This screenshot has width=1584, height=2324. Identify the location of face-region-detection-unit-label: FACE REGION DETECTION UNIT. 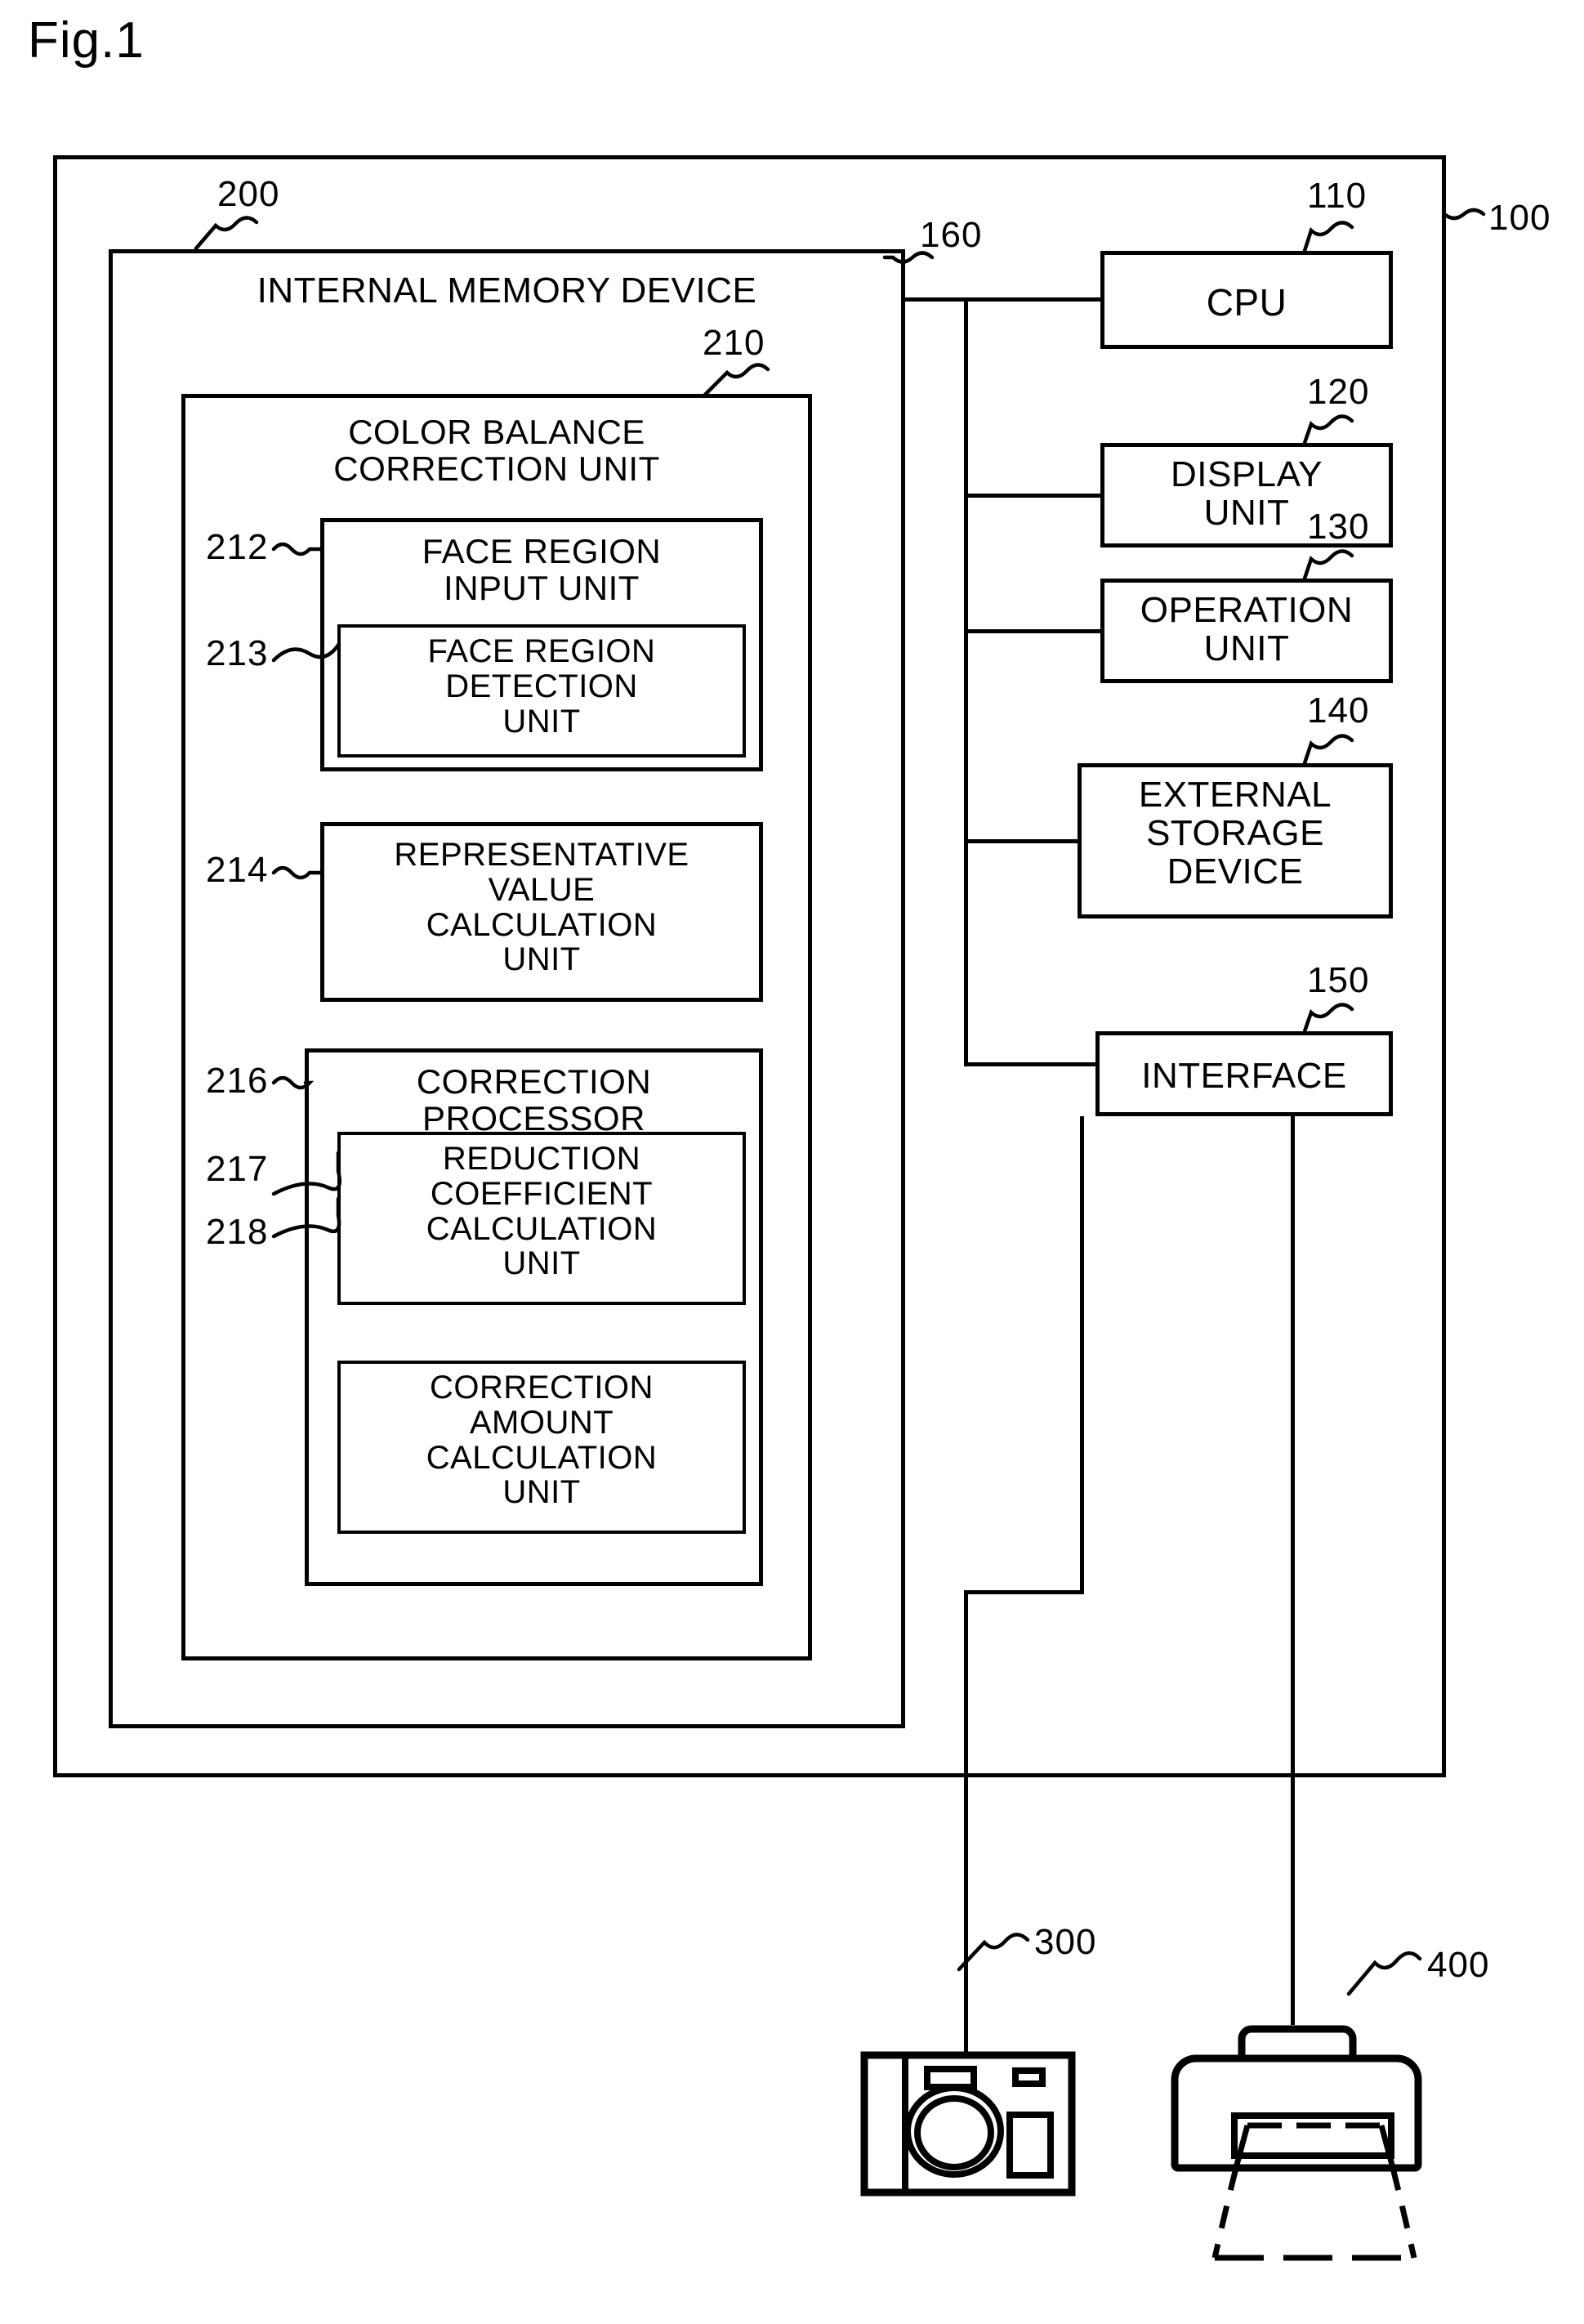
(541, 686).